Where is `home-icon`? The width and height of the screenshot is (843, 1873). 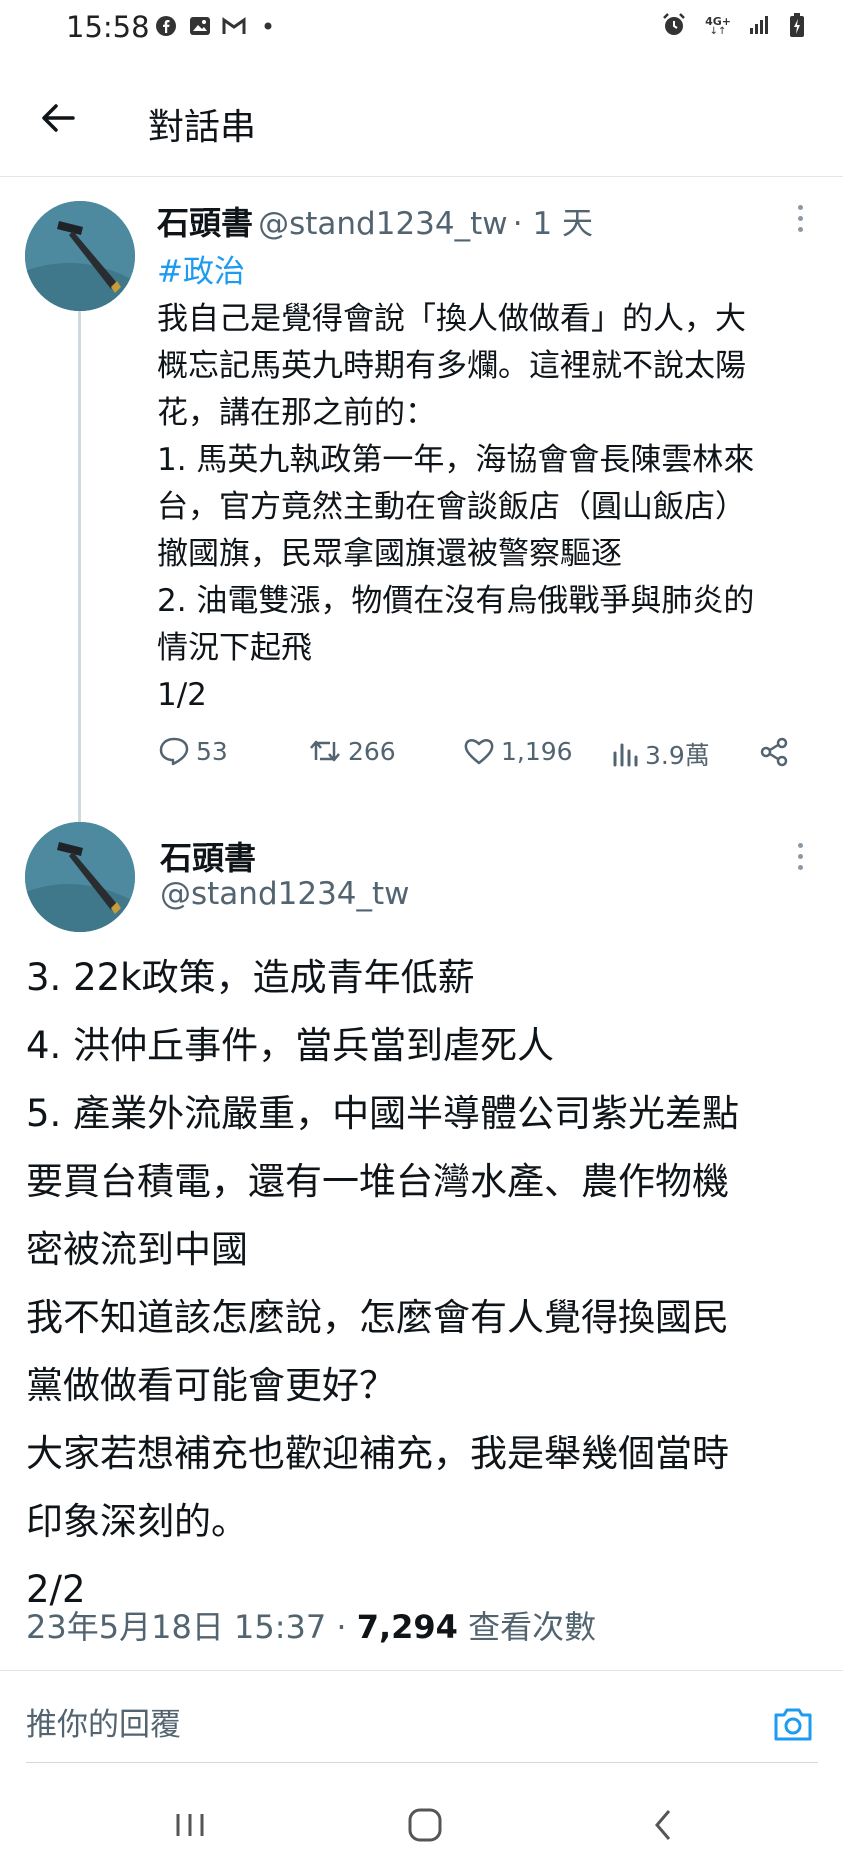
home-icon is located at coordinates (425, 1825).